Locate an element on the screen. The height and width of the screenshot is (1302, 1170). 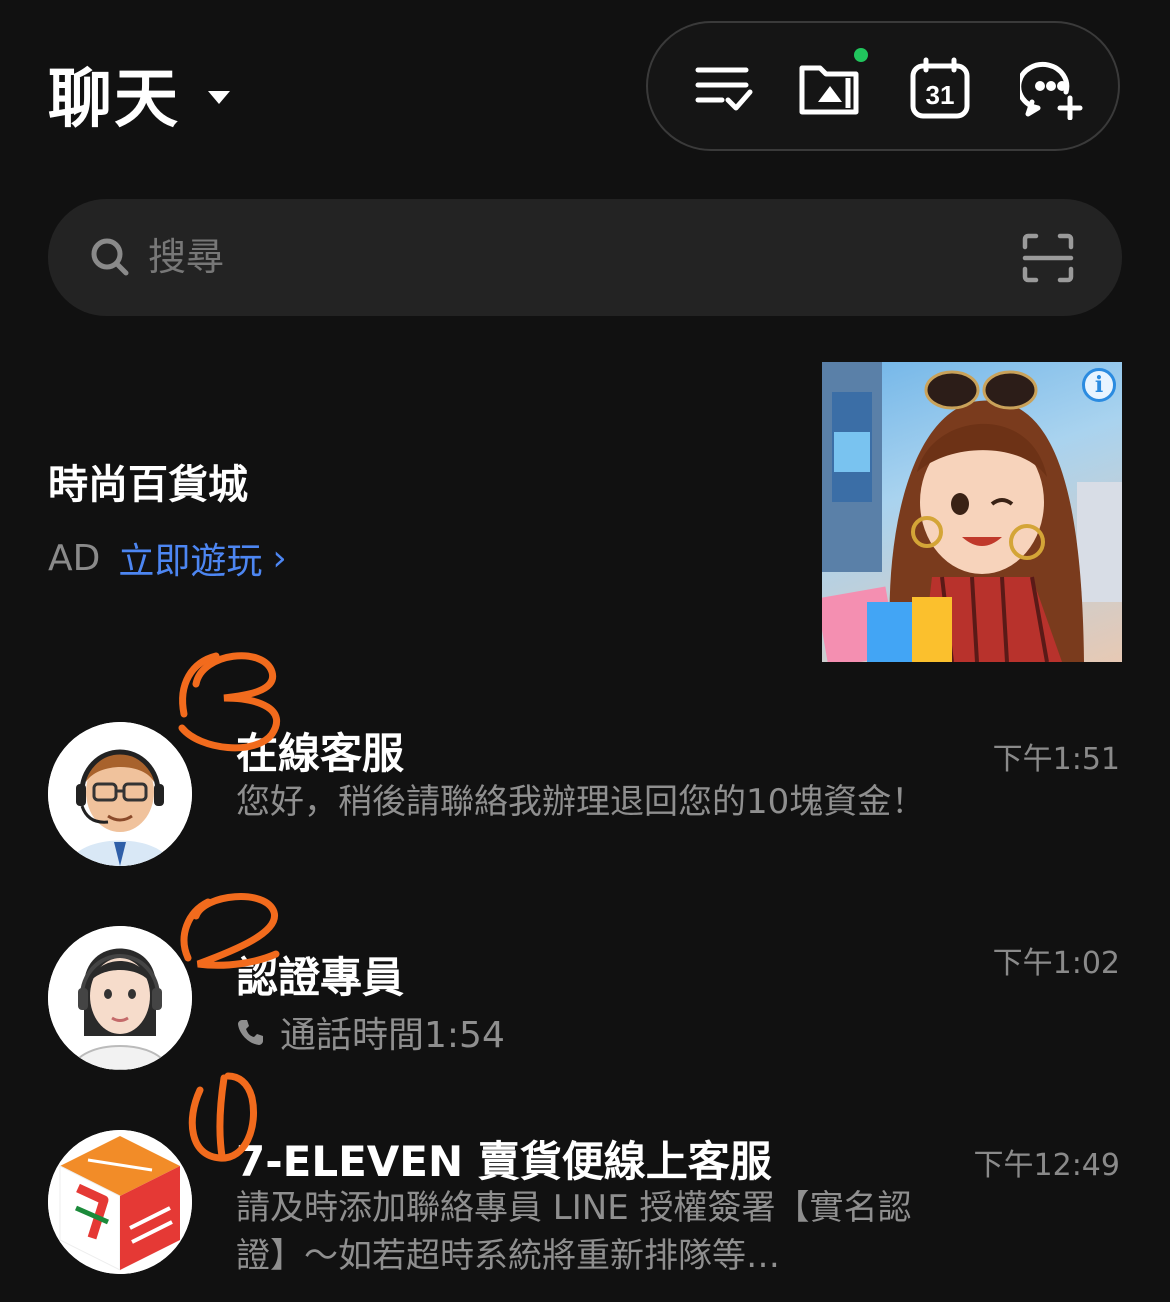
call-duration: 通話時間1:54 is located at coordinates (392, 1035).